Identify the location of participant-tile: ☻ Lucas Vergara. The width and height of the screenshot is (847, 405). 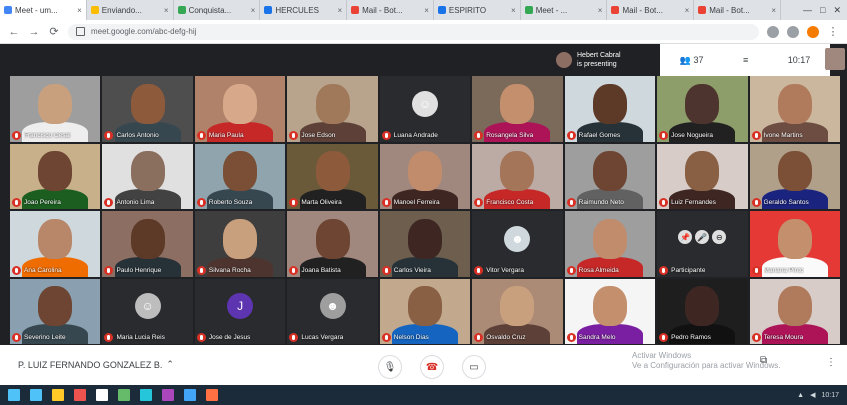
(332, 311).